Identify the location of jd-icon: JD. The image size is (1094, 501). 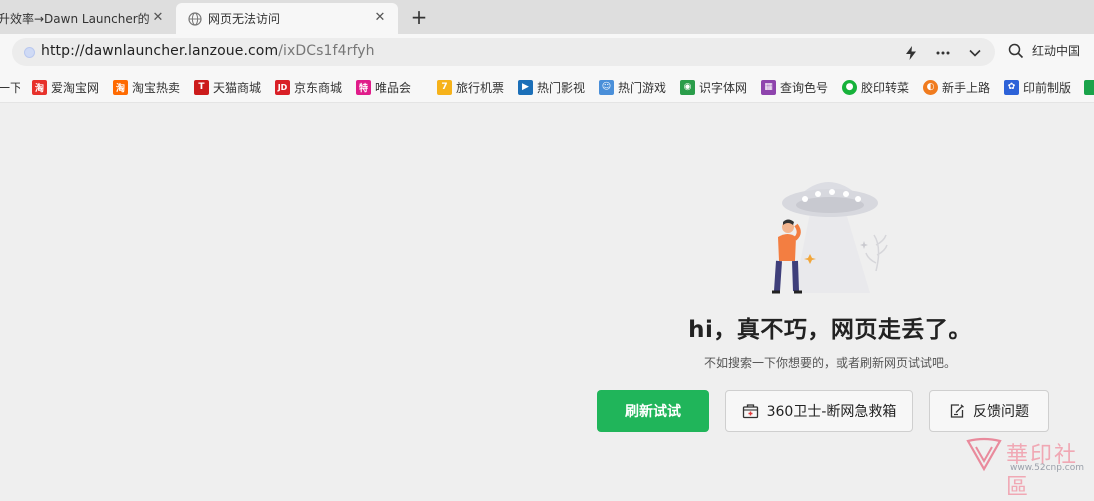
(282, 87).